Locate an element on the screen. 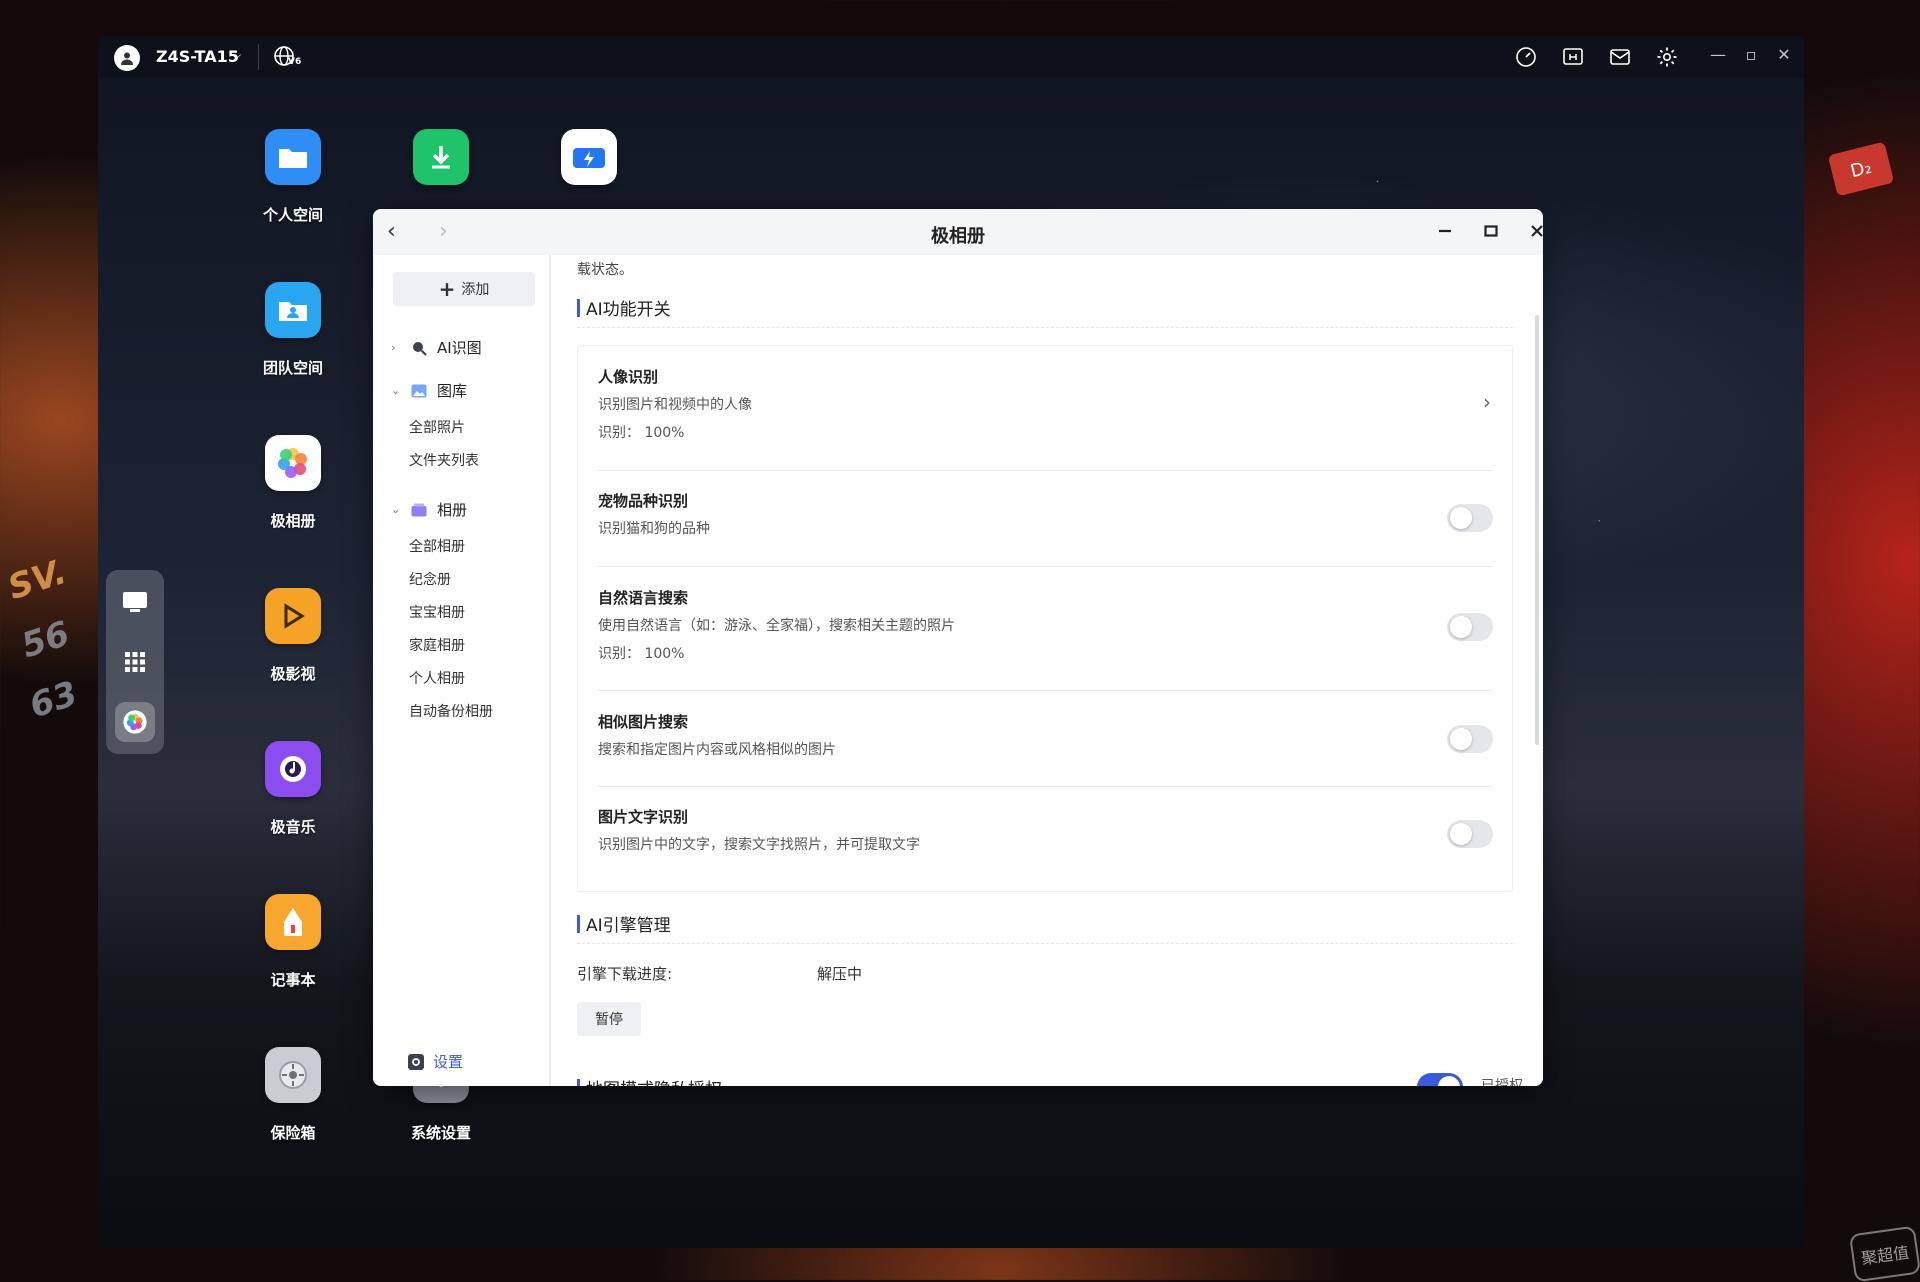  ocr-toggle is located at coordinates (1470, 834).